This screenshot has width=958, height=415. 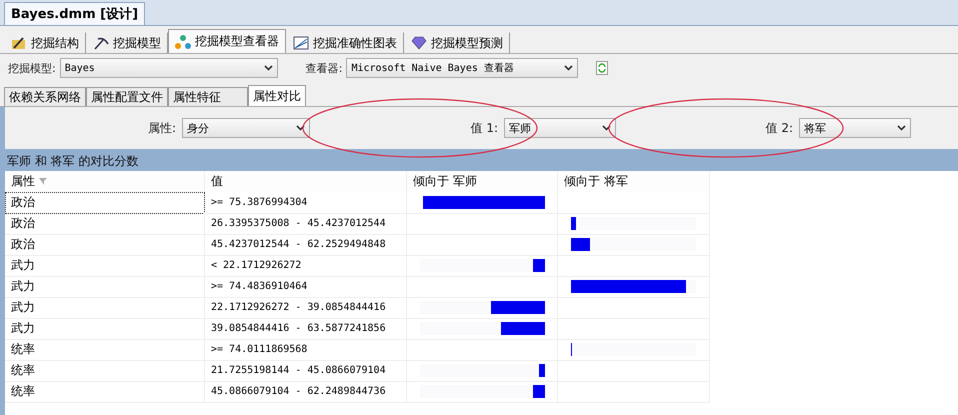 What do you see at coordinates (306, 203) in the screenshot?
I see `table-cell: >= 75.3876994304` at bounding box center [306, 203].